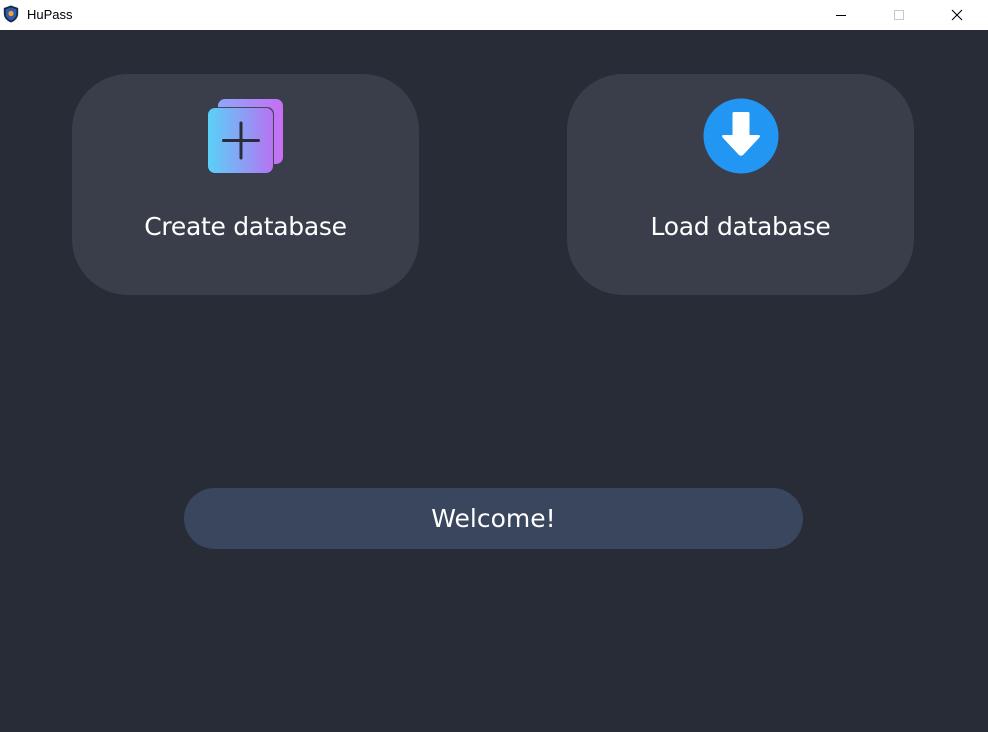 The width and height of the screenshot is (988, 732). I want to click on minimize-icon, so click(841, 15).